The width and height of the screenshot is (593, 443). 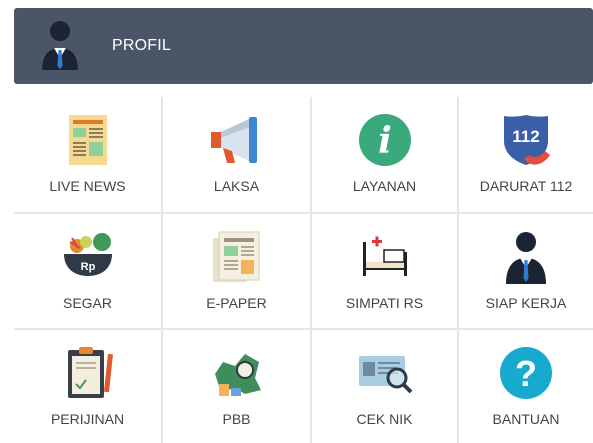 I want to click on tile-label: CEK NIK, so click(x=384, y=419).